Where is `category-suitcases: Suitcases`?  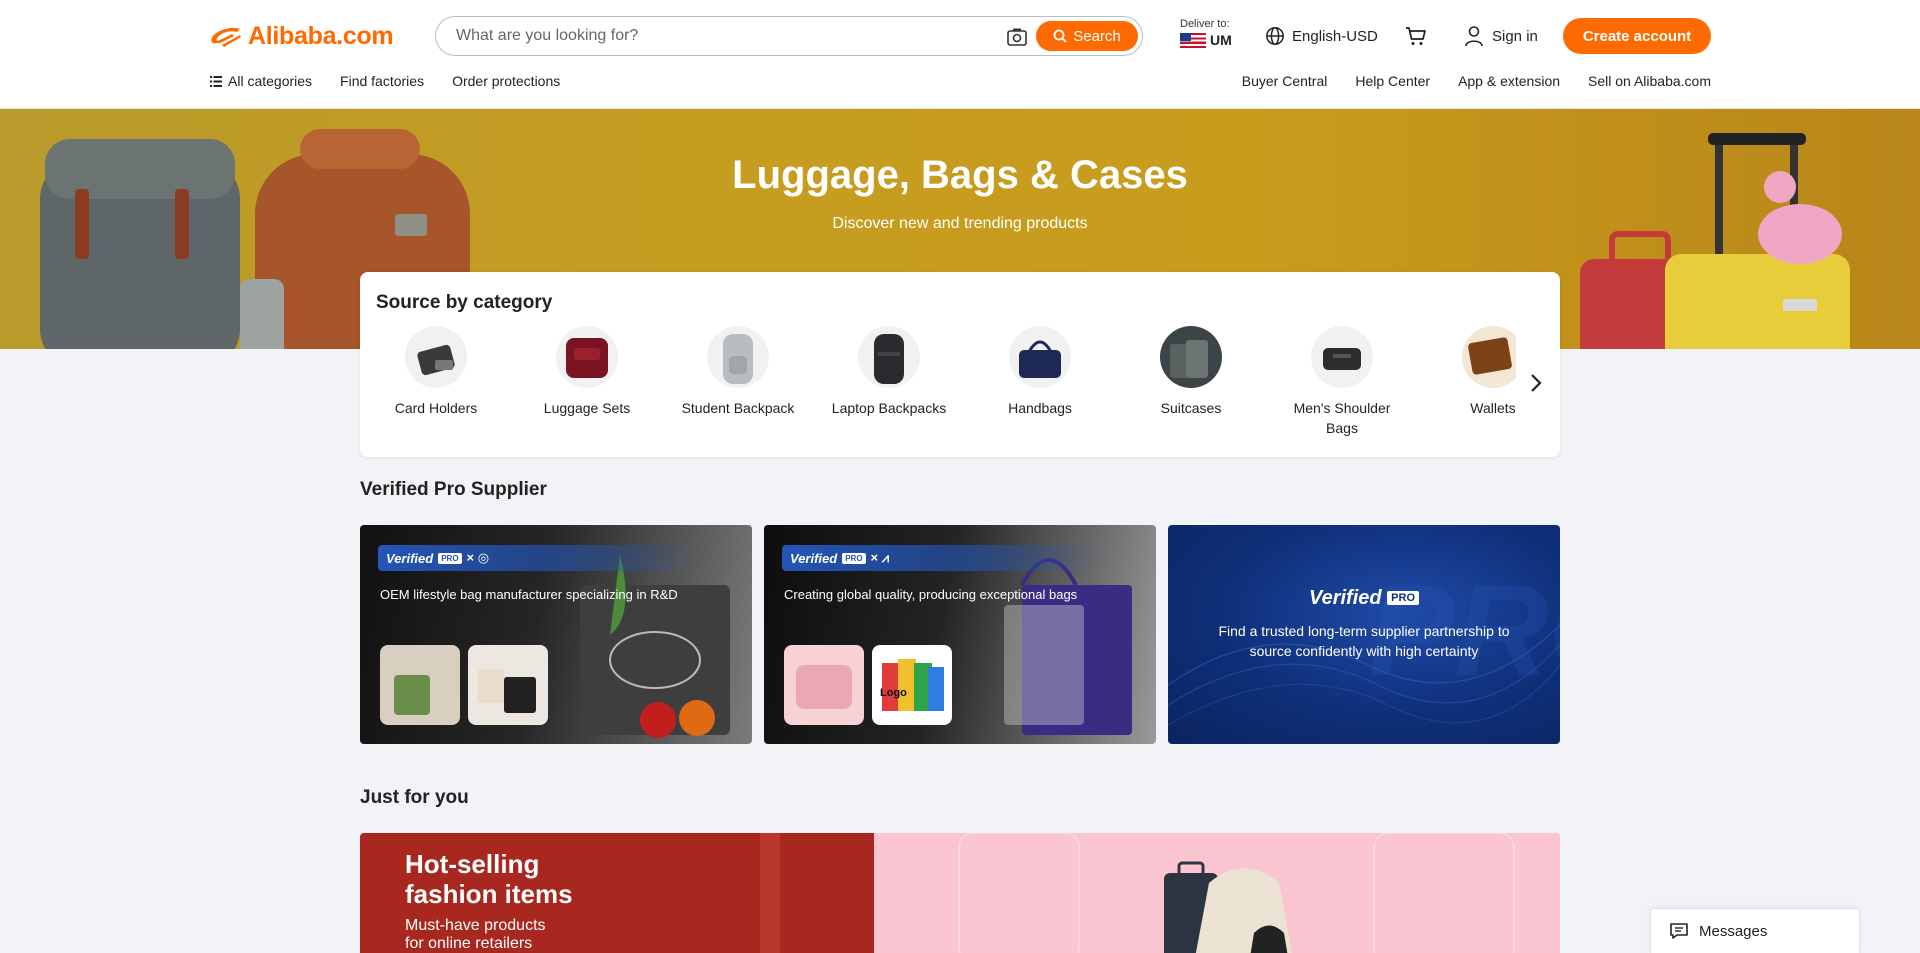 category-suitcases: Suitcases is located at coordinates (1191, 372).